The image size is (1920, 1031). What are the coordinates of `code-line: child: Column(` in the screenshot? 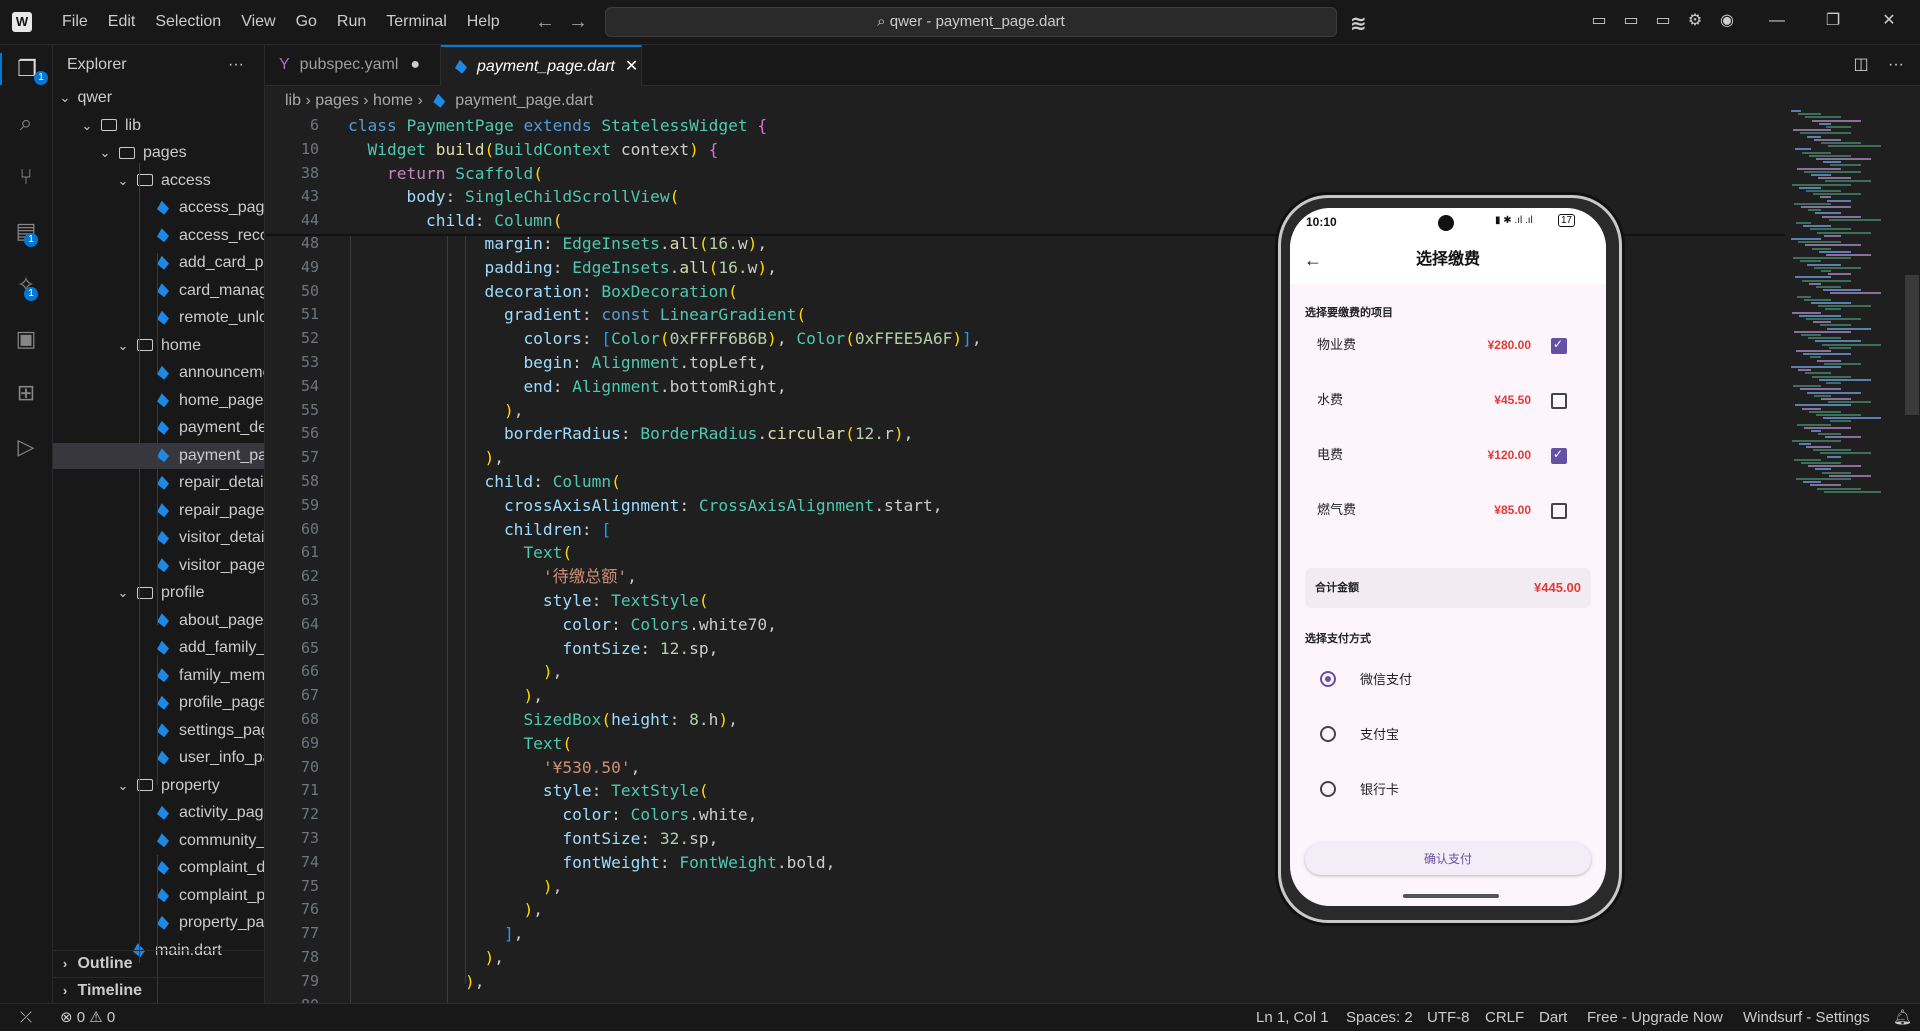 It's located at (484, 482).